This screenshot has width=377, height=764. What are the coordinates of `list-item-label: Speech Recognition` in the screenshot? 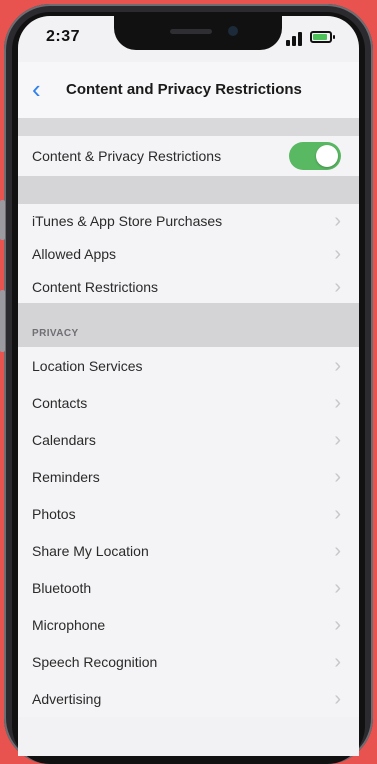 It's located at (95, 661).